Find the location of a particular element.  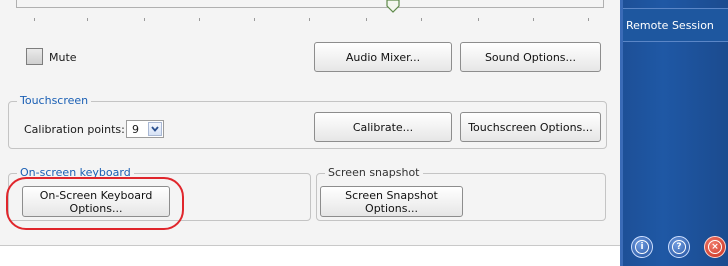

calibration-points-value: 9 is located at coordinates (135, 129).